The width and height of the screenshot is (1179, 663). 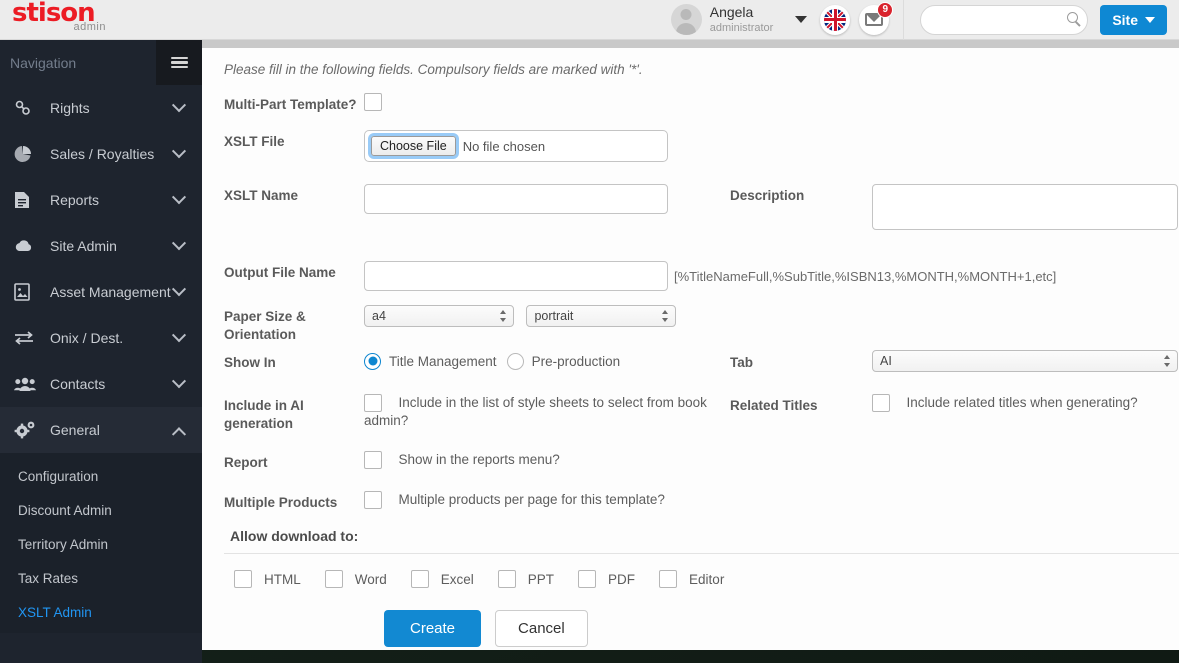 What do you see at coordinates (515, 361) in the screenshot?
I see `show-in-radio-pre-production` at bounding box center [515, 361].